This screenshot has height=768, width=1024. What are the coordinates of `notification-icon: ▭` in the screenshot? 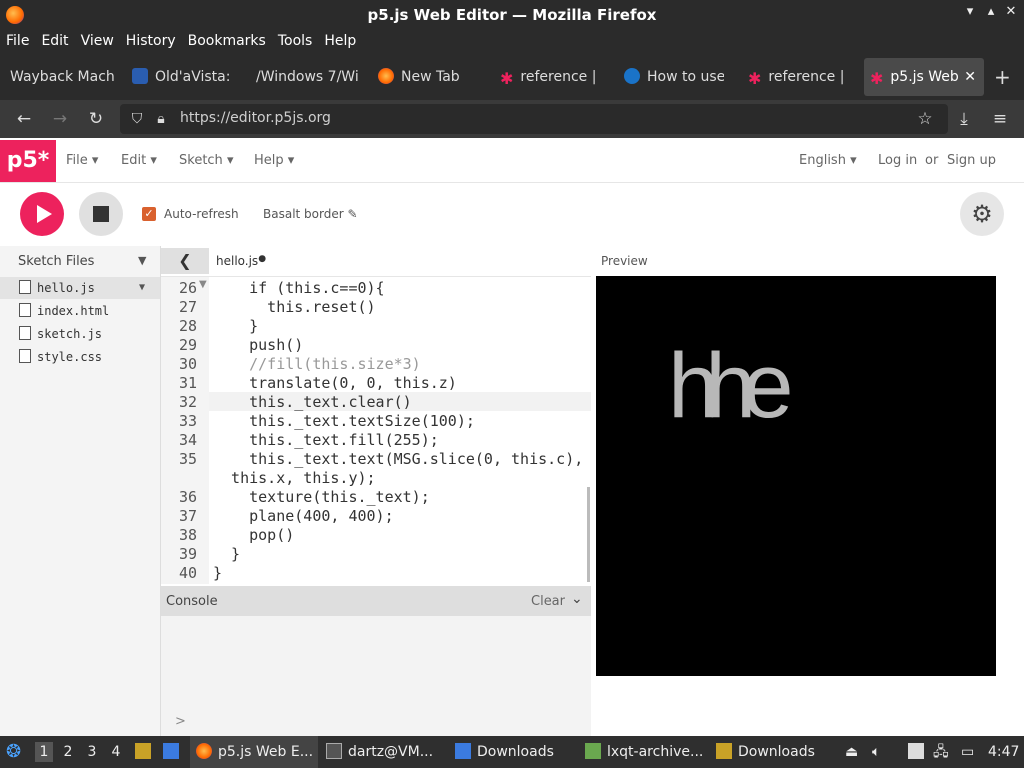 It's located at (967, 752).